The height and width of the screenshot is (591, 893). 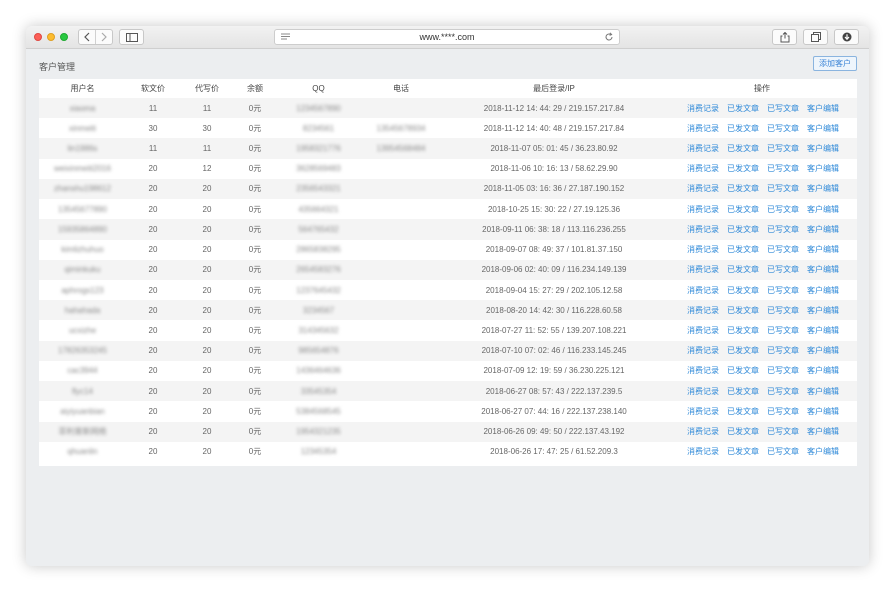 What do you see at coordinates (835, 63) in the screenshot?
I see `add-customer-button: 添加客户` at bounding box center [835, 63].